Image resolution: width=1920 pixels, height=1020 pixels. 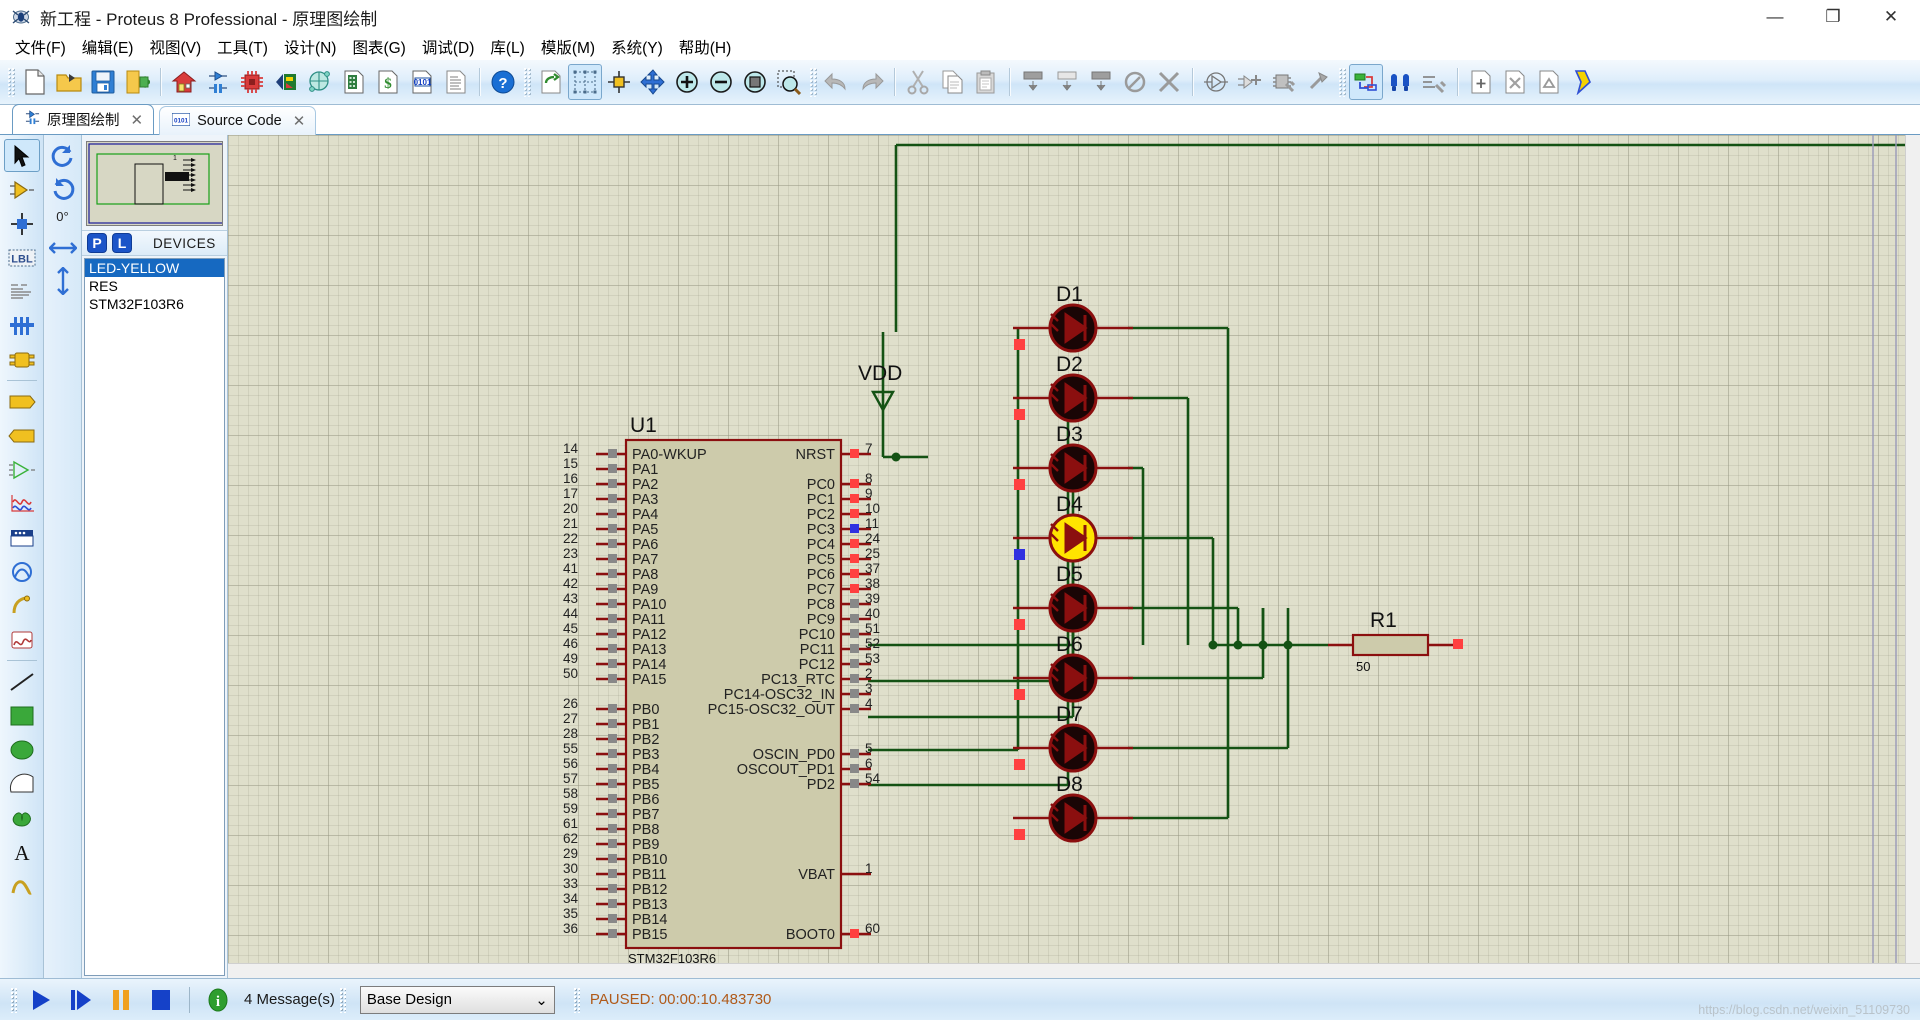 What do you see at coordinates (448, 47) in the screenshot?
I see `menu-debug: 调试(D)` at bounding box center [448, 47].